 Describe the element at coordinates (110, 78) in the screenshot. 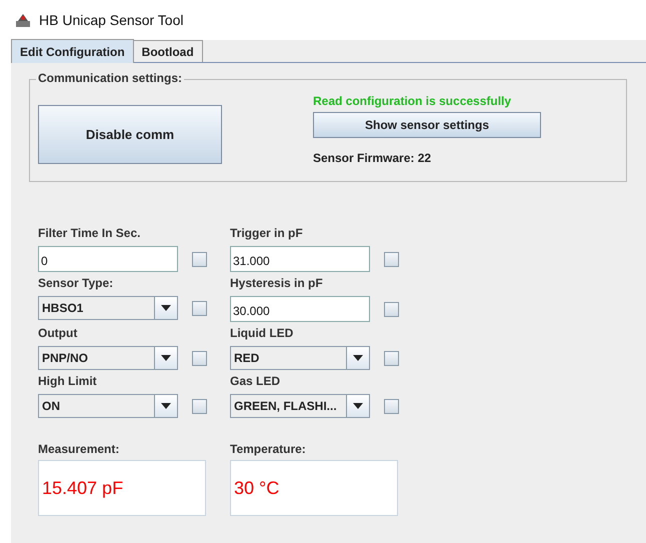

I see `group-title: Communication settings:` at that location.